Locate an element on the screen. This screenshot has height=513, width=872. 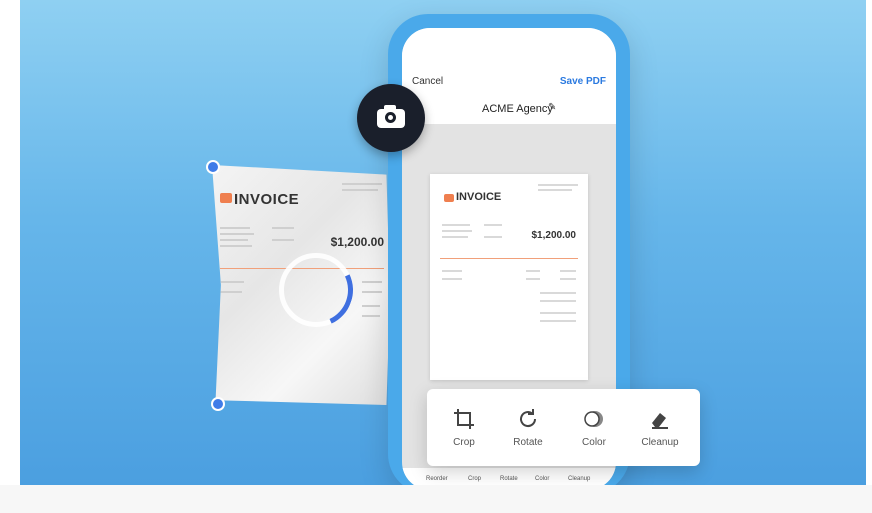
tool-color-label: Color is located at coordinates (594, 442).